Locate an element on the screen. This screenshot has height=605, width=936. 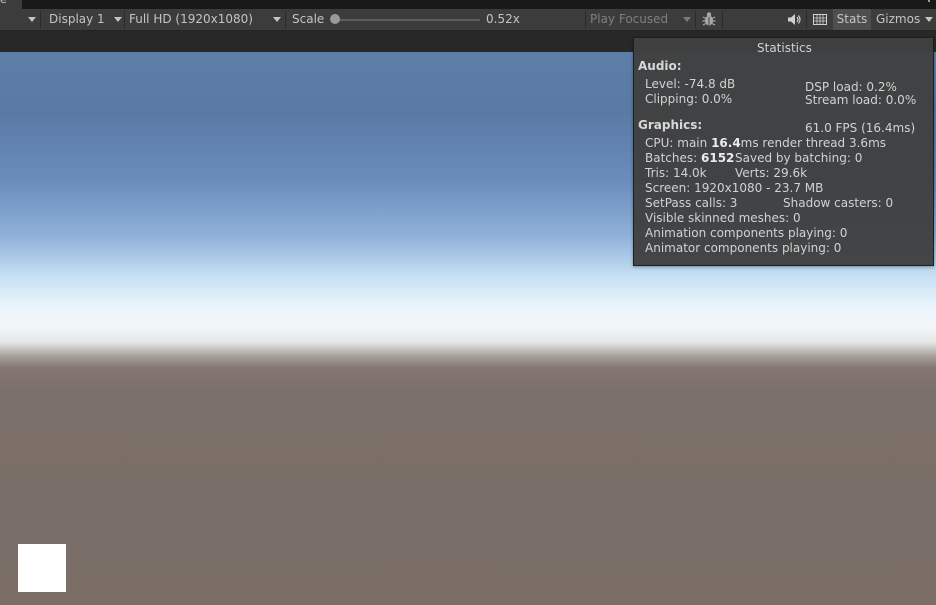
audio-clipping: Clipping: 0.0% is located at coordinates (689, 99).